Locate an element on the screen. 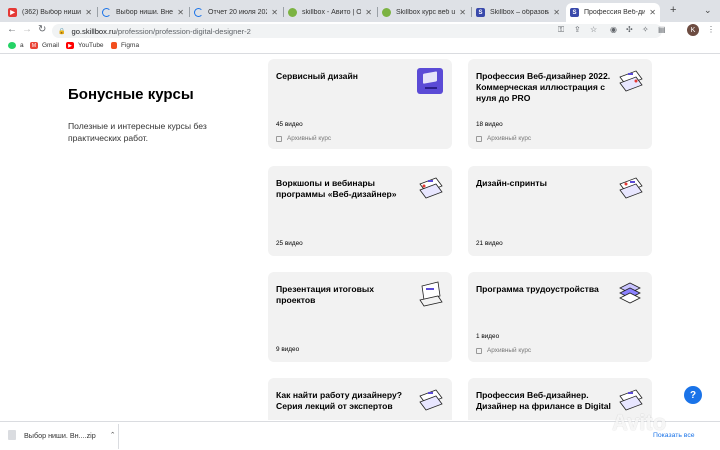 The width and height of the screenshot is (720, 450). tab-title: Skillbox курс веб ui is located at coordinates (426, 12).